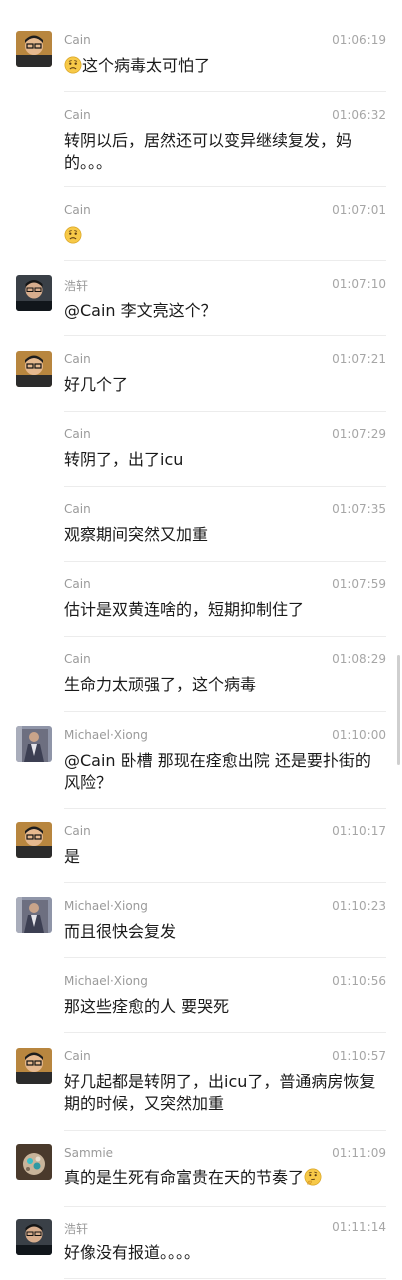 Image resolution: width=402 pixels, height=1280 pixels. What do you see at coordinates (223, 685) in the screenshot?
I see `message-text: 生命力太顽强了，这个病毒` at bounding box center [223, 685].